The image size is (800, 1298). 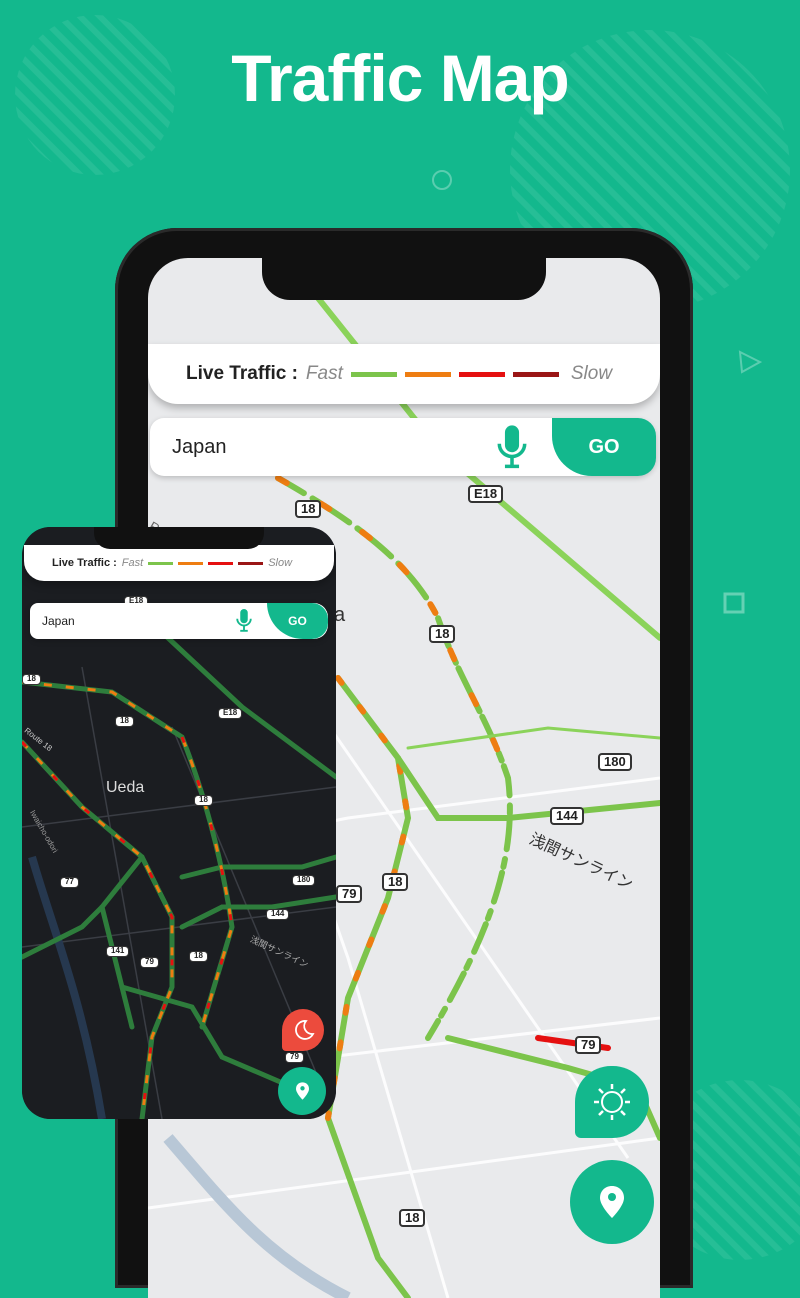 What do you see at coordinates (69, 882) in the screenshot?
I see `road-shield: 77` at bounding box center [69, 882].